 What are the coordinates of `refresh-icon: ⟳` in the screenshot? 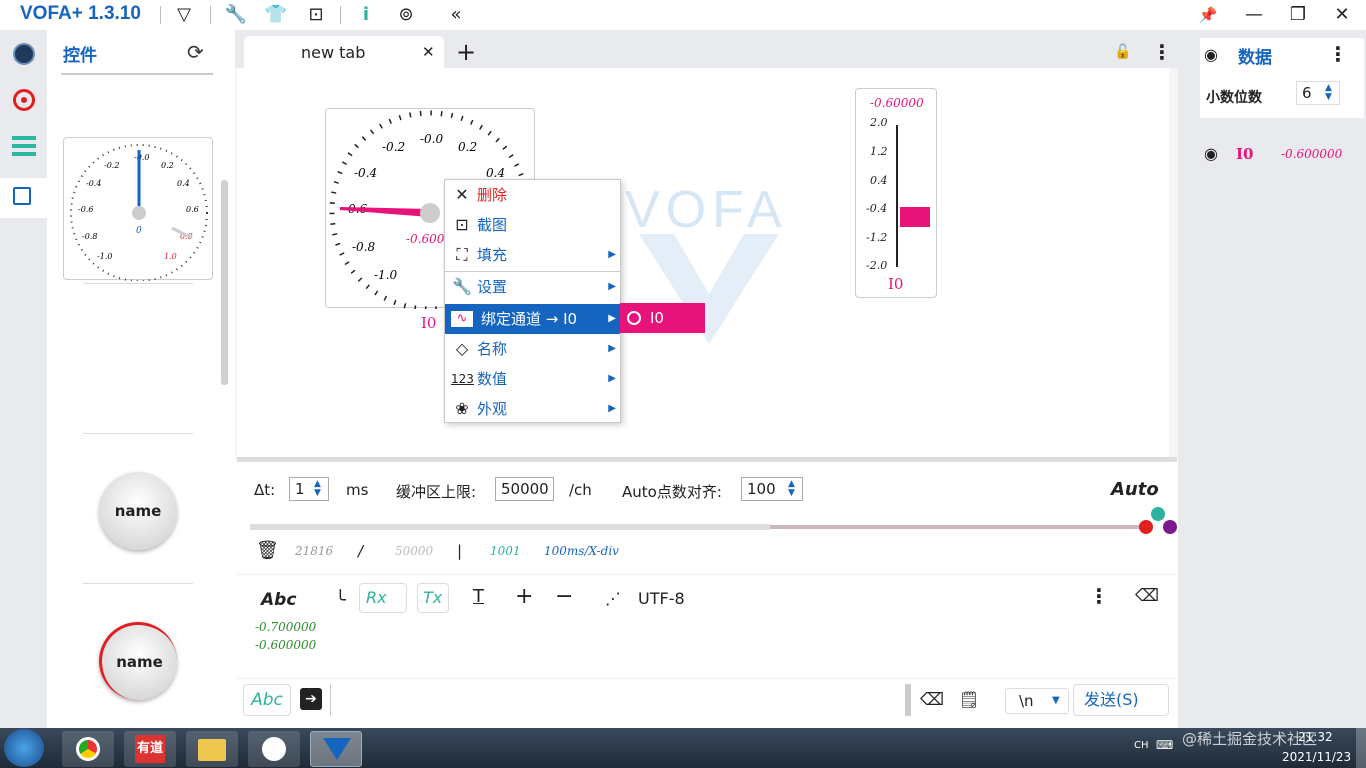 It's located at (195, 52).